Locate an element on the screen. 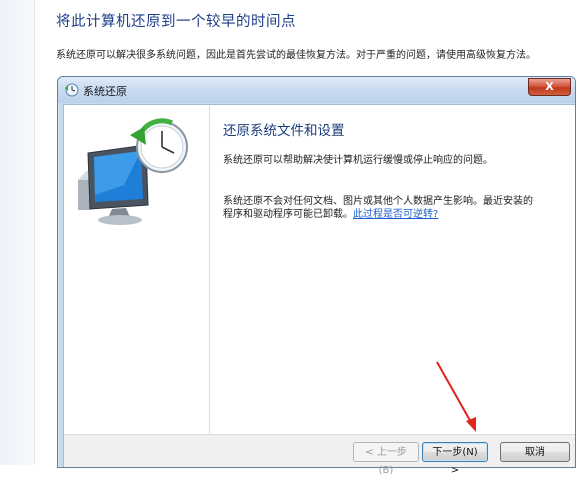 The width and height of the screenshot is (576, 480). page-title: 将此计算机还原到一个较早的时间点 is located at coordinates (176, 22).